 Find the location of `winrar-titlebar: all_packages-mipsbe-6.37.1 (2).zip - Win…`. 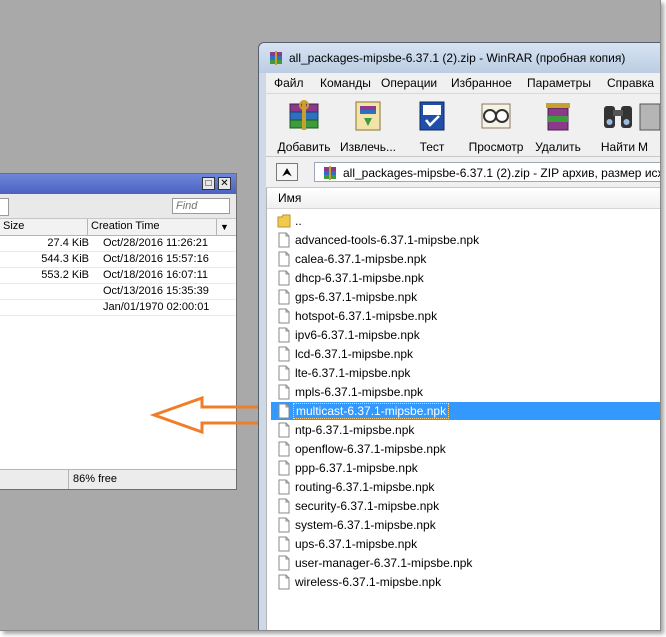

winrar-titlebar: all_packages-mipsbe-6.37.1 (2).zip - Win… is located at coordinates (459, 58).